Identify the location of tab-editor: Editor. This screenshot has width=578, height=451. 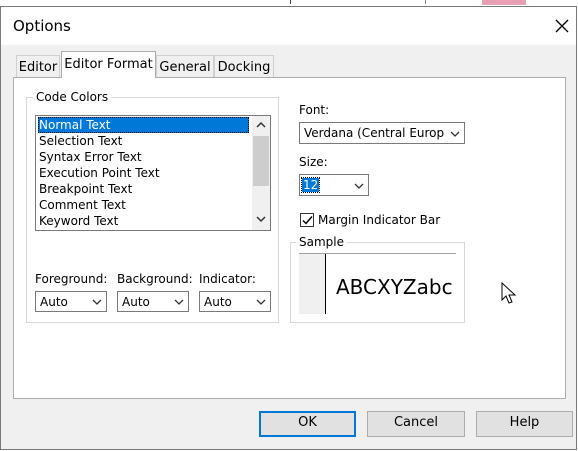
(38, 66).